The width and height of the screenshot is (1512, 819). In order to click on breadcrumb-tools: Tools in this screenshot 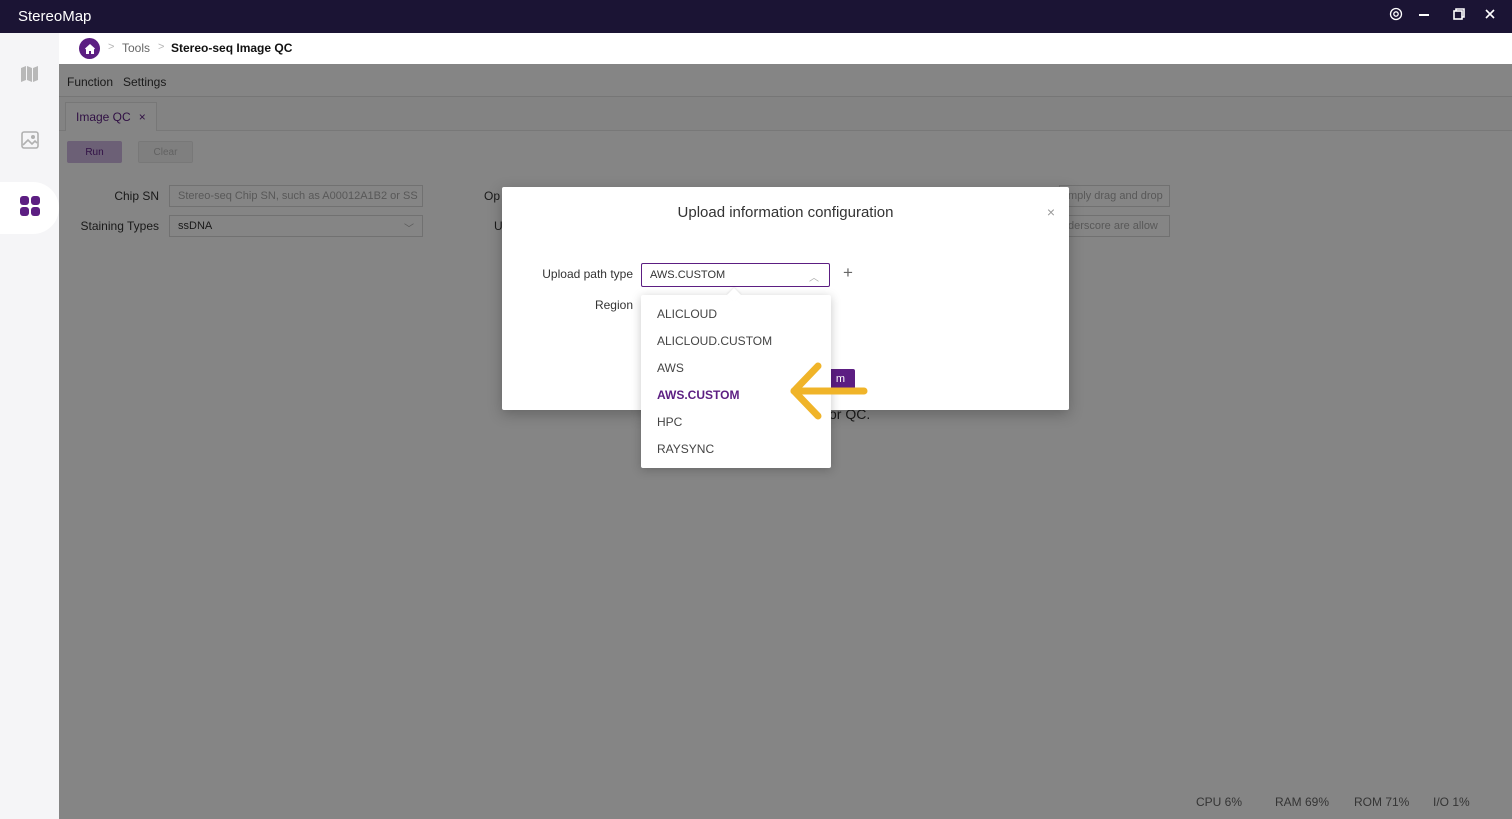, I will do `click(136, 48)`.